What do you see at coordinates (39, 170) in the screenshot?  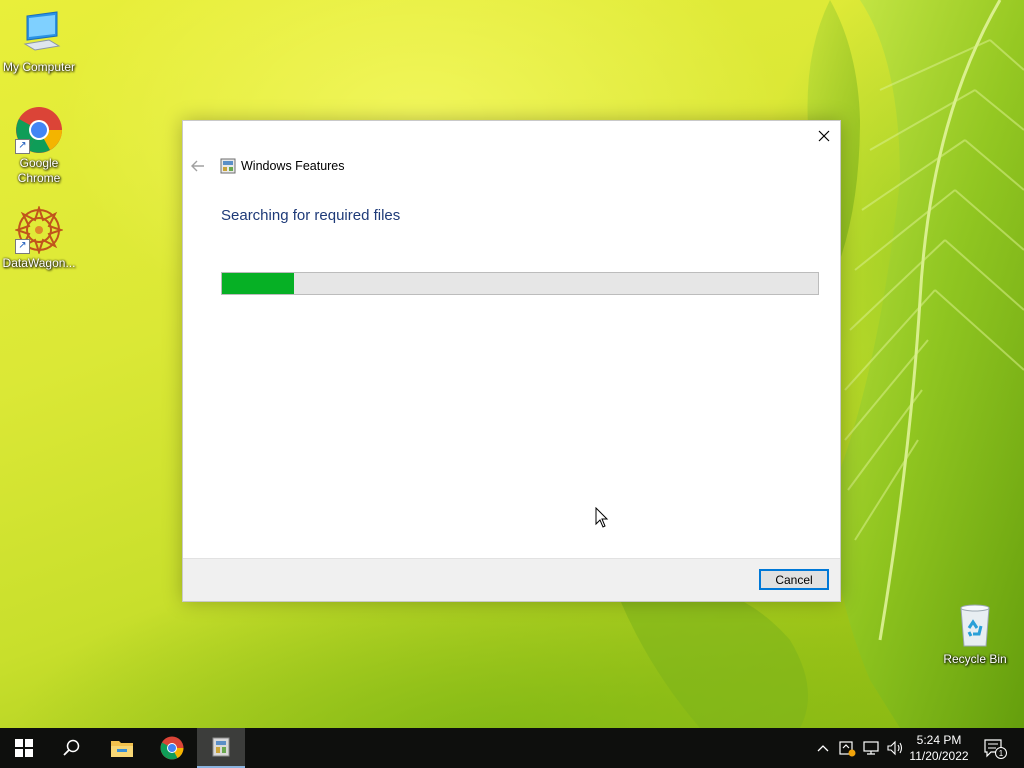 I see `desktop-icon-label: Google Chrome` at bounding box center [39, 170].